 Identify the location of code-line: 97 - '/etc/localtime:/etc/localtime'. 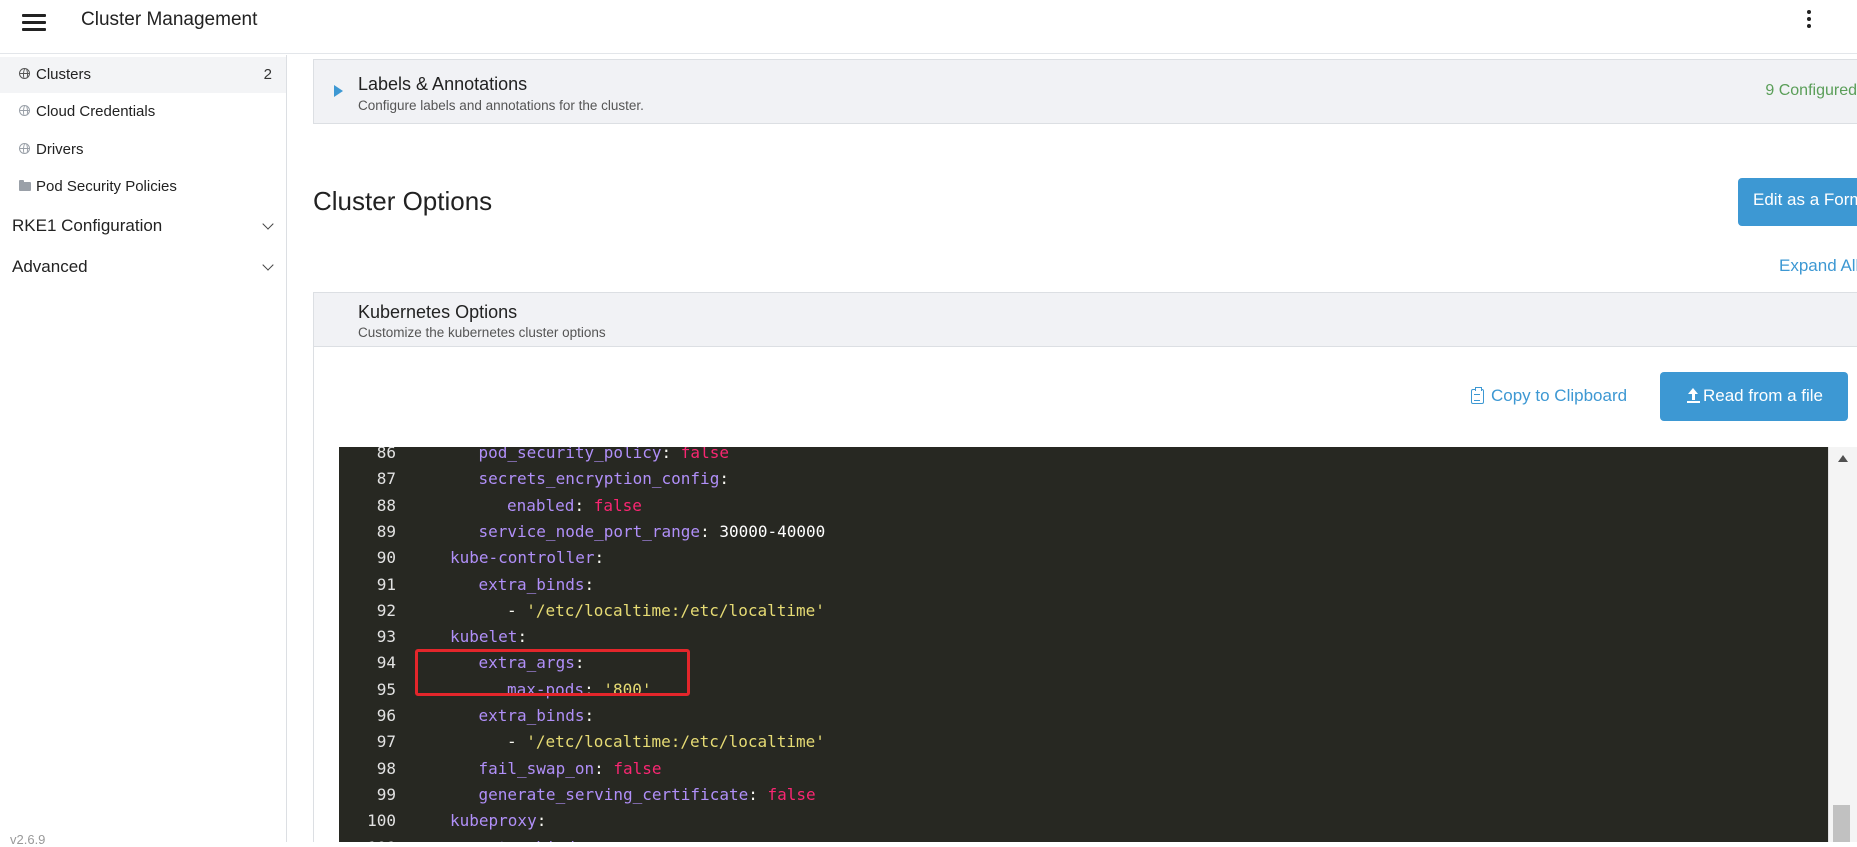
(1083, 742).